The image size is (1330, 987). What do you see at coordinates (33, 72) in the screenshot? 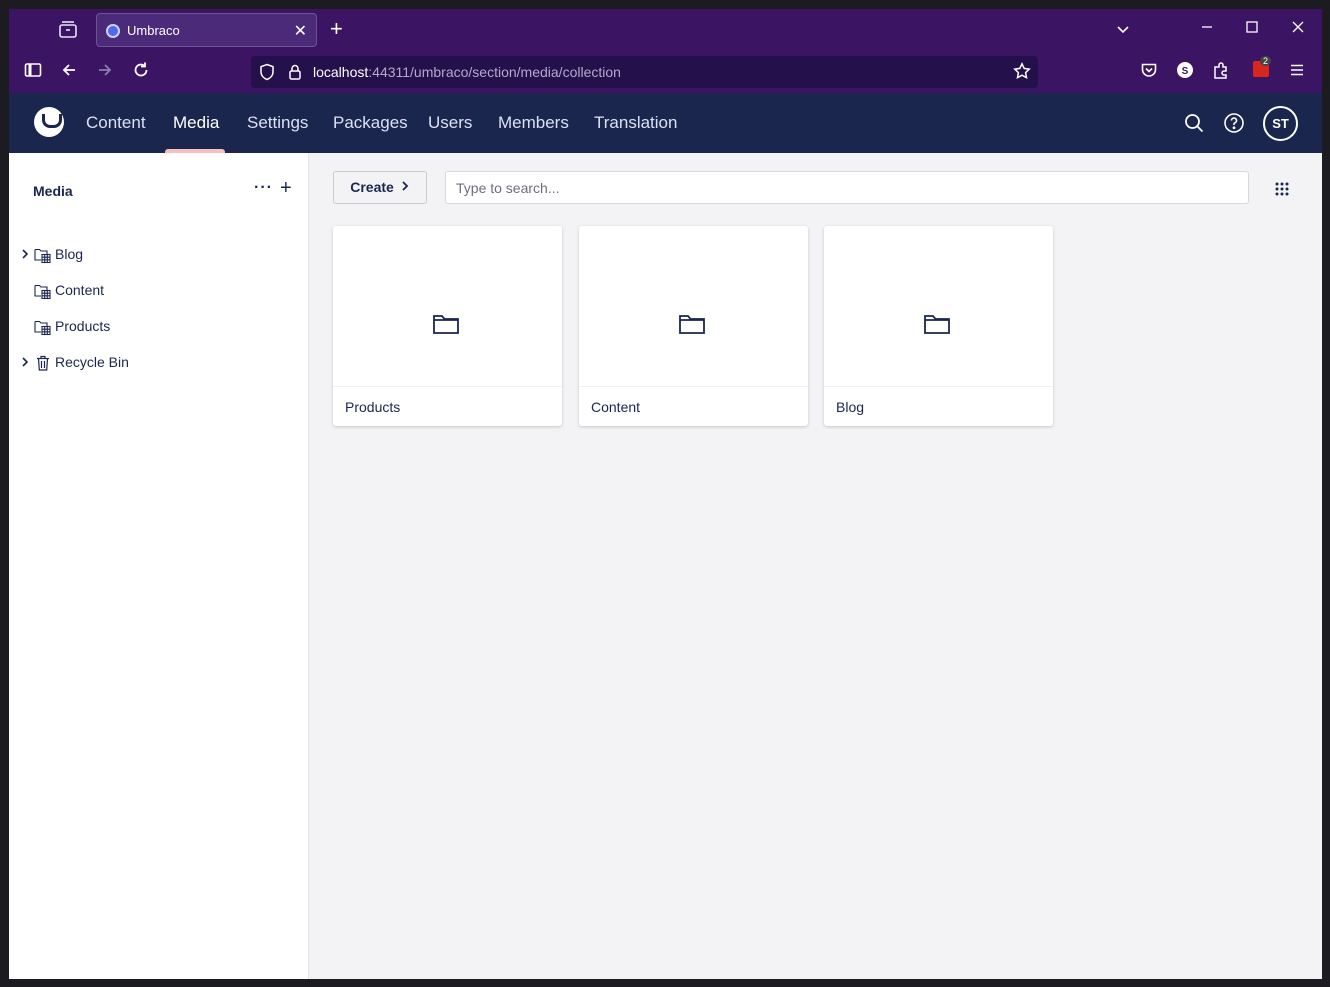
I see `sidebar-toggle-icon` at bounding box center [33, 72].